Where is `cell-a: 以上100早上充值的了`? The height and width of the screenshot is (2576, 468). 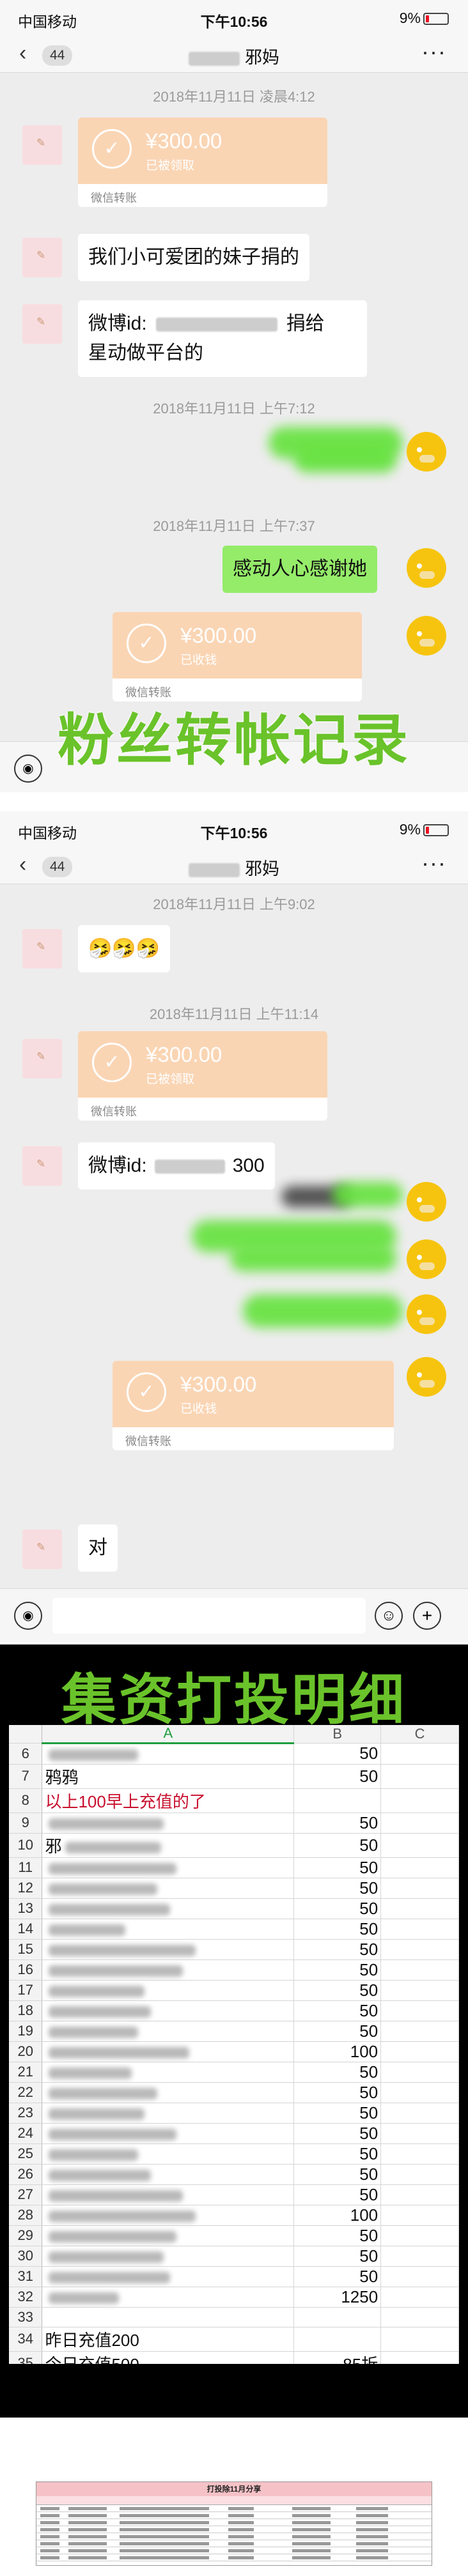 cell-a: 以上100早上充值的了 is located at coordinates (168, 1800).